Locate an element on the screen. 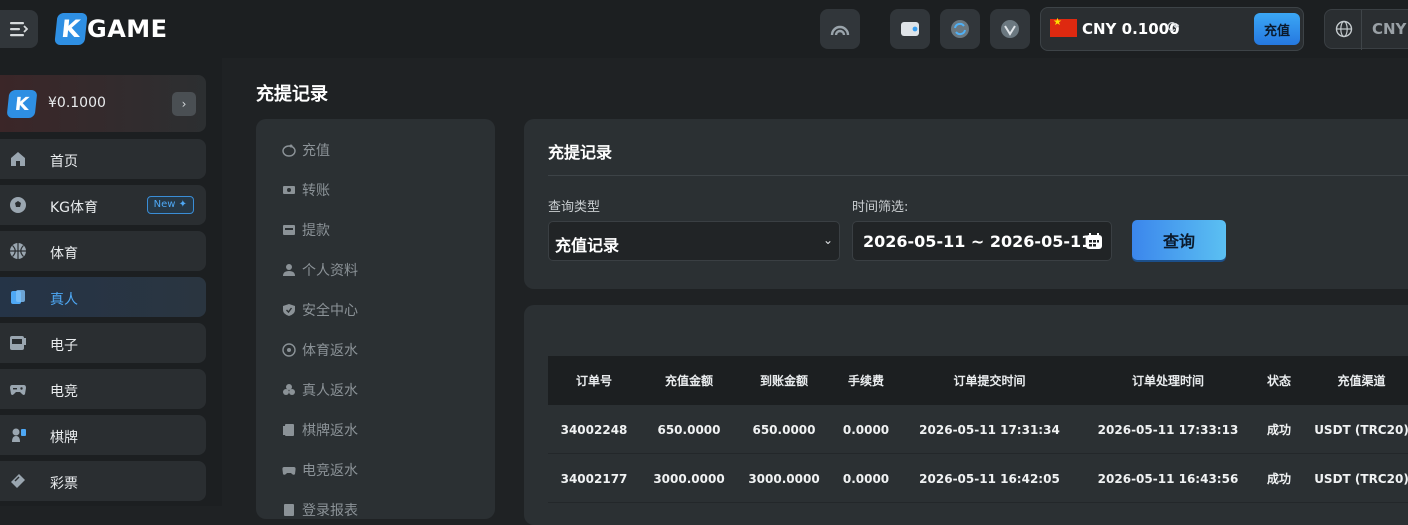 This screenshot has height=525, width=1408. vip-button is located at coordinates (1010, 29).